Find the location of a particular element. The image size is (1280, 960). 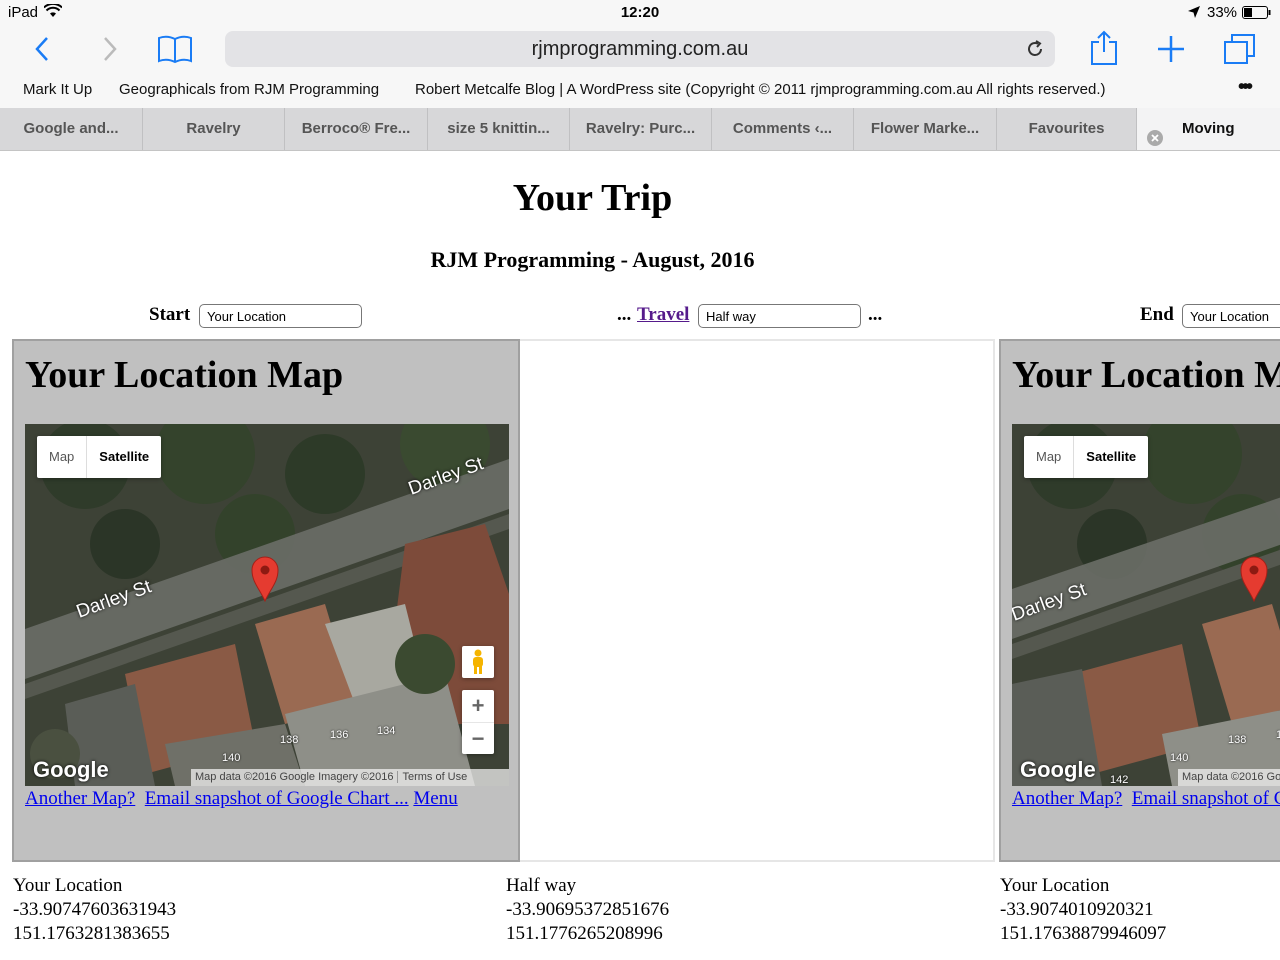

house-number: 142 is located at coordinates (1119, 780).